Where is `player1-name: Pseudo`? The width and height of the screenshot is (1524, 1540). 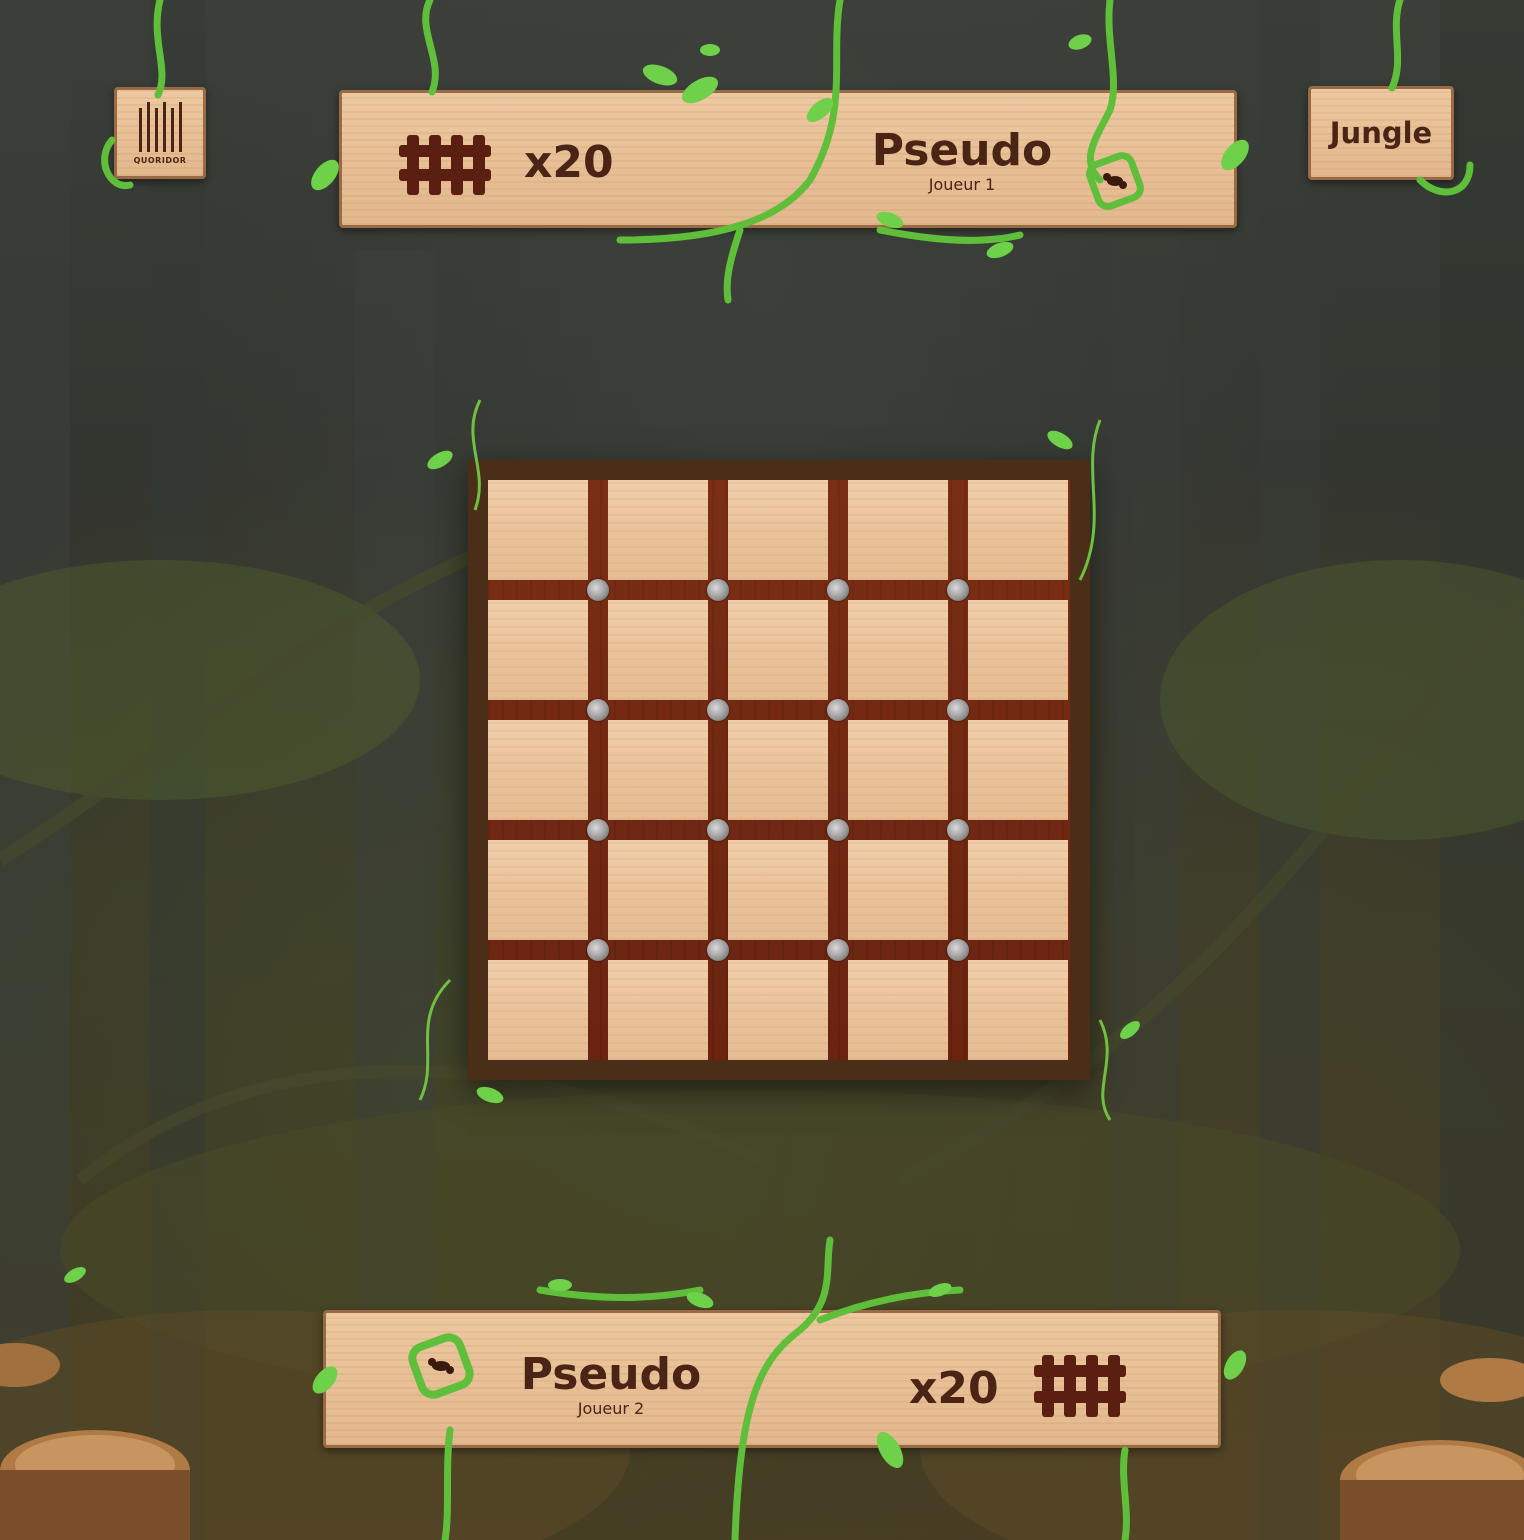 player1-name: Pseudo is located at coordinates (962, 150).